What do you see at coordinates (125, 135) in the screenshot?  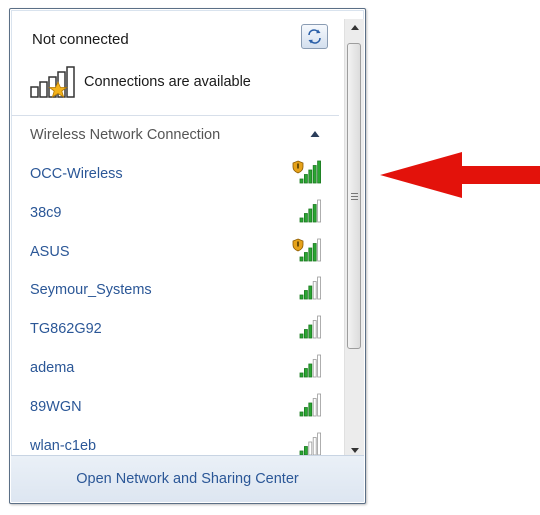 I see `section-title: Wireless Network Connection` at bounding box center [125, 135].